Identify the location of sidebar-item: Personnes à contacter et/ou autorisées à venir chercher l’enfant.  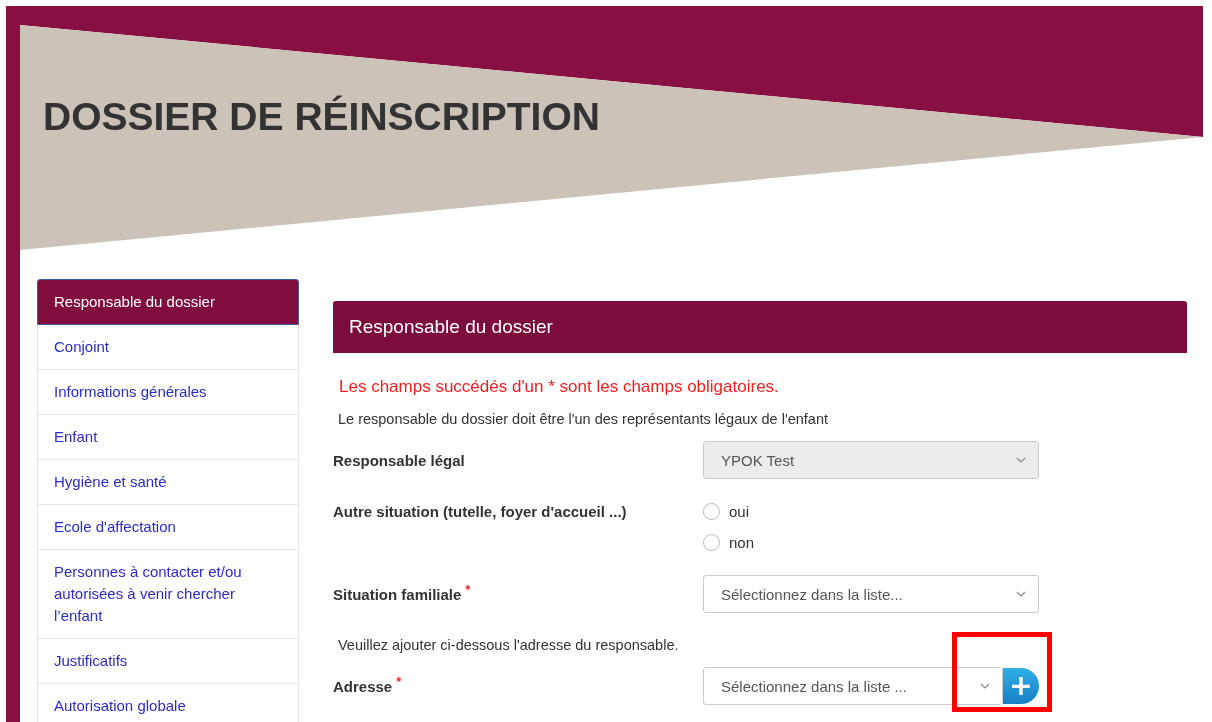
(168, 594).